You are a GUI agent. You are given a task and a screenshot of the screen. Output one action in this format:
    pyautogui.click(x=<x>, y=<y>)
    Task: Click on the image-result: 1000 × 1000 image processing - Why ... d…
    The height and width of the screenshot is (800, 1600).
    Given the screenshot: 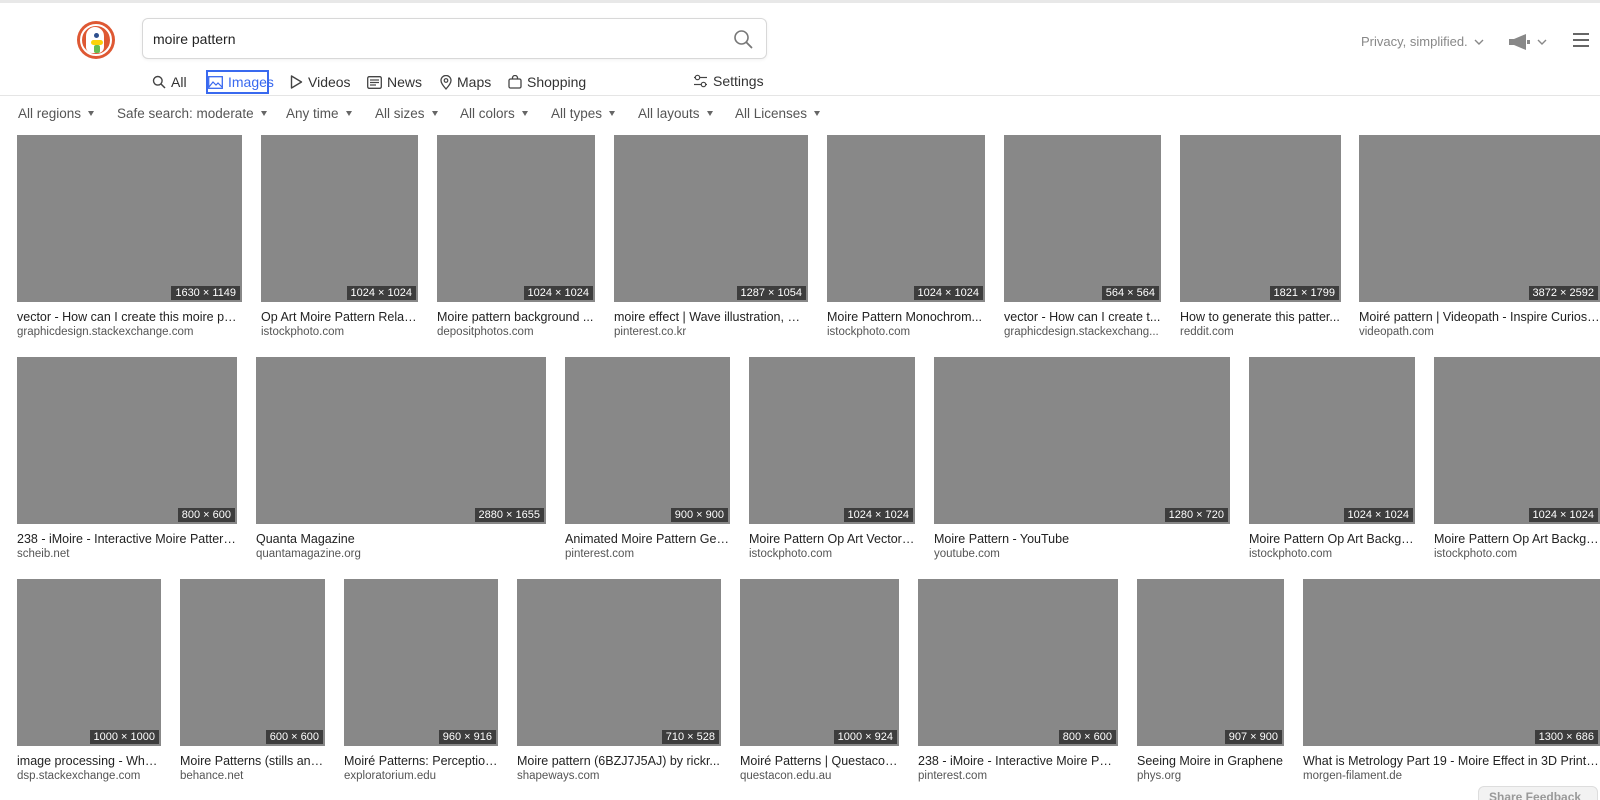 What is the action you would take?
    pyautogui.click(x=89, y=684)
    